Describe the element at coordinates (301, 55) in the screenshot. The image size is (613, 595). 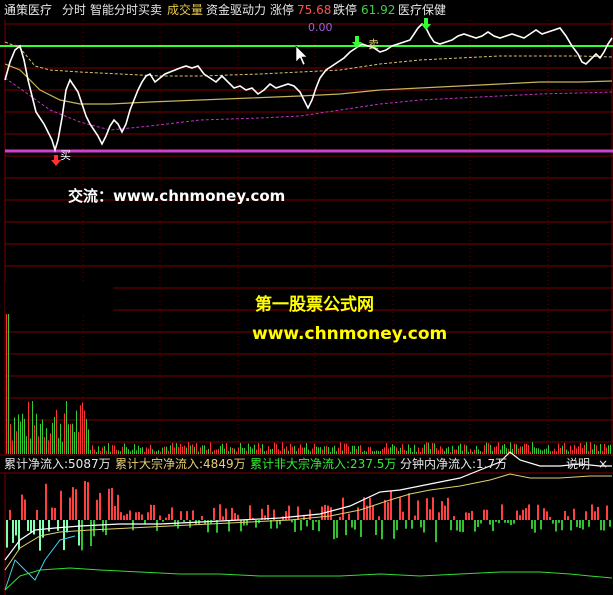
I see `mouse-cursor-icon` at that location.